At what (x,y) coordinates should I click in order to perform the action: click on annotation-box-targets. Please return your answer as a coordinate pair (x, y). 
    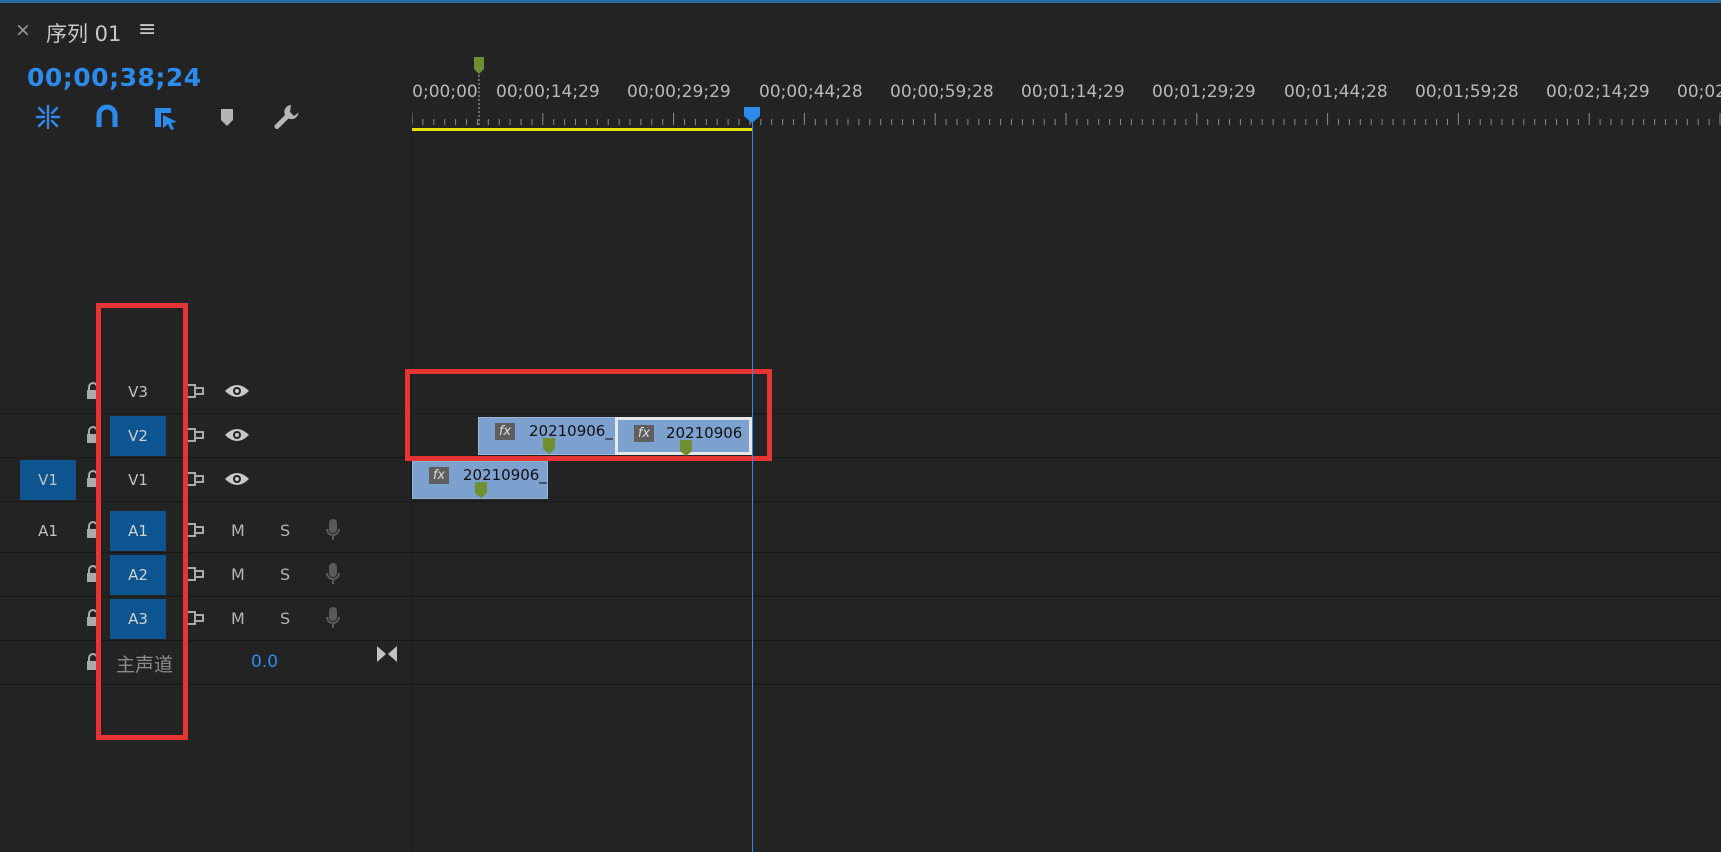
    Looking at the image, I should click on (142, 521).